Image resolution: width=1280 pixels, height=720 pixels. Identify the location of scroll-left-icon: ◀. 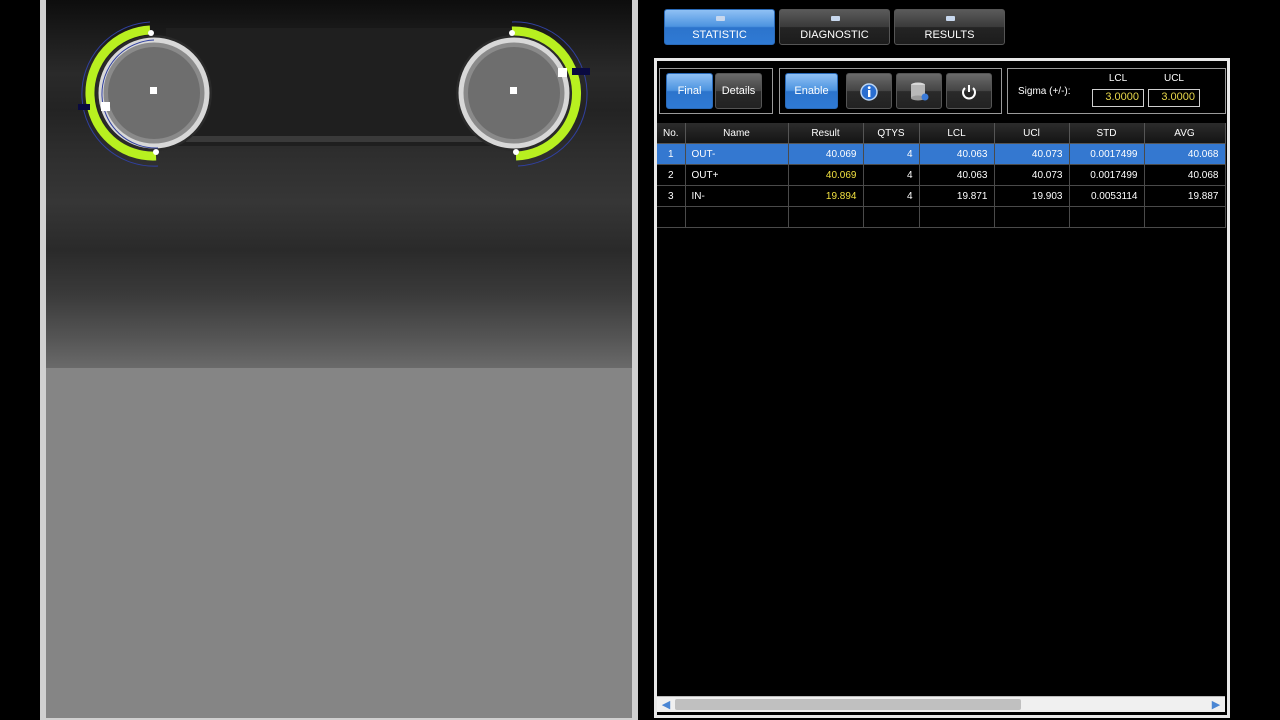
(666, 704).